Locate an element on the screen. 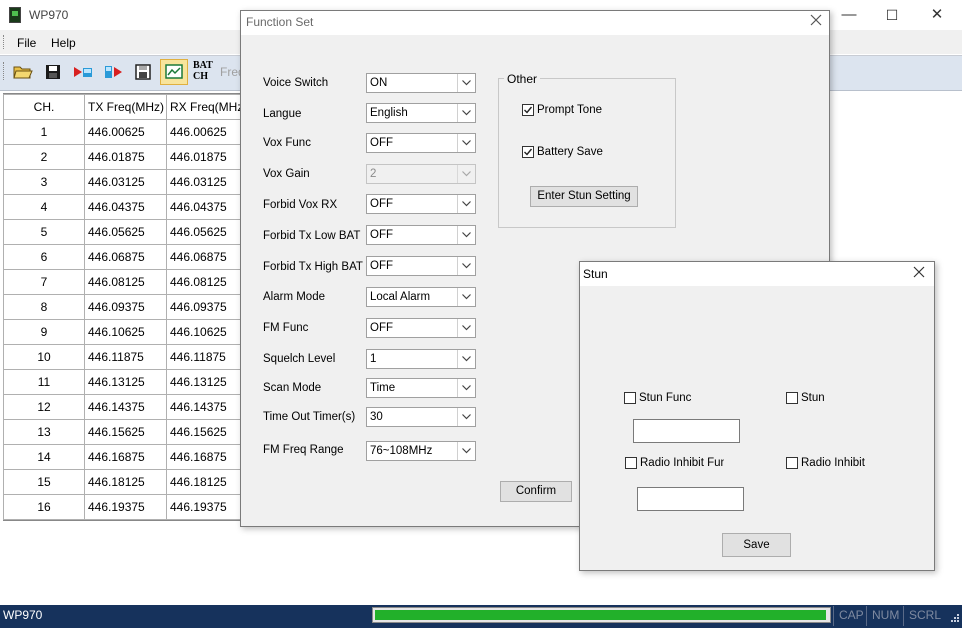 The height and width of the screenshot is (628, 962). prompt-tone-checkbox is located at coordinates (528, 110).